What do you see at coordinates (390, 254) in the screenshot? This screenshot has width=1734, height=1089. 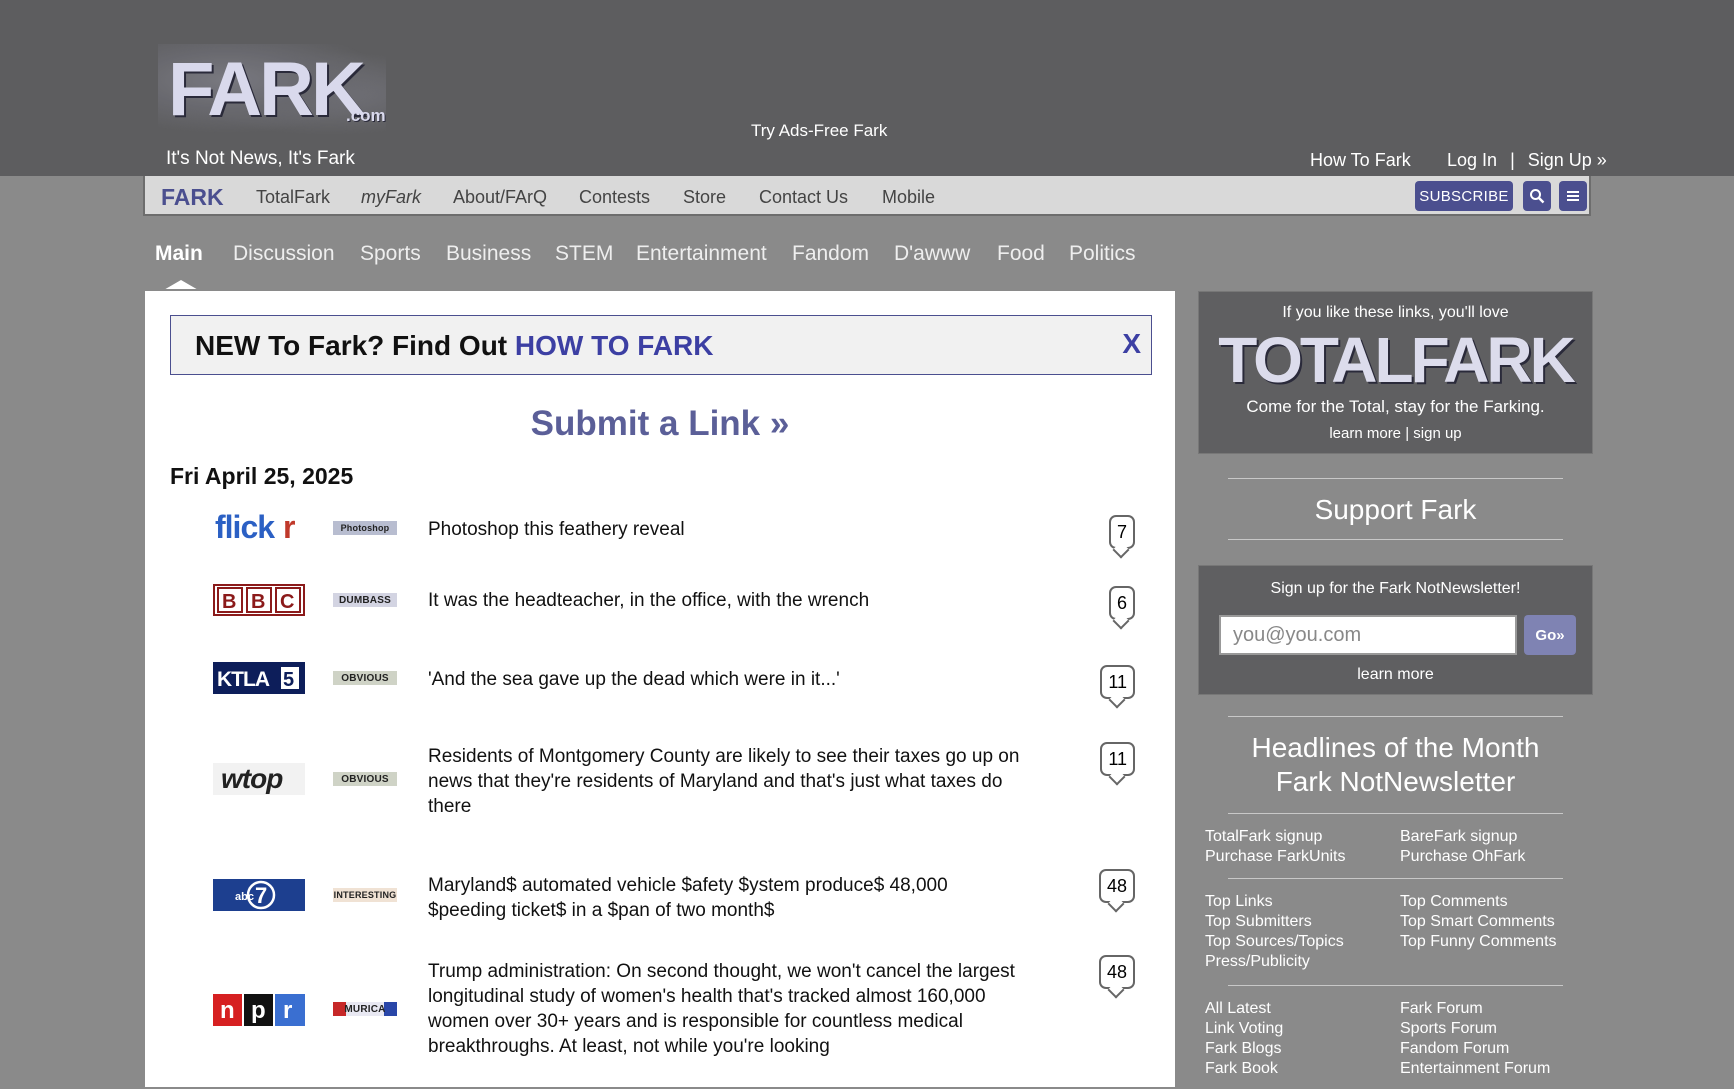 I see `tab-sports: Sports` at bounding box center [390, 254].